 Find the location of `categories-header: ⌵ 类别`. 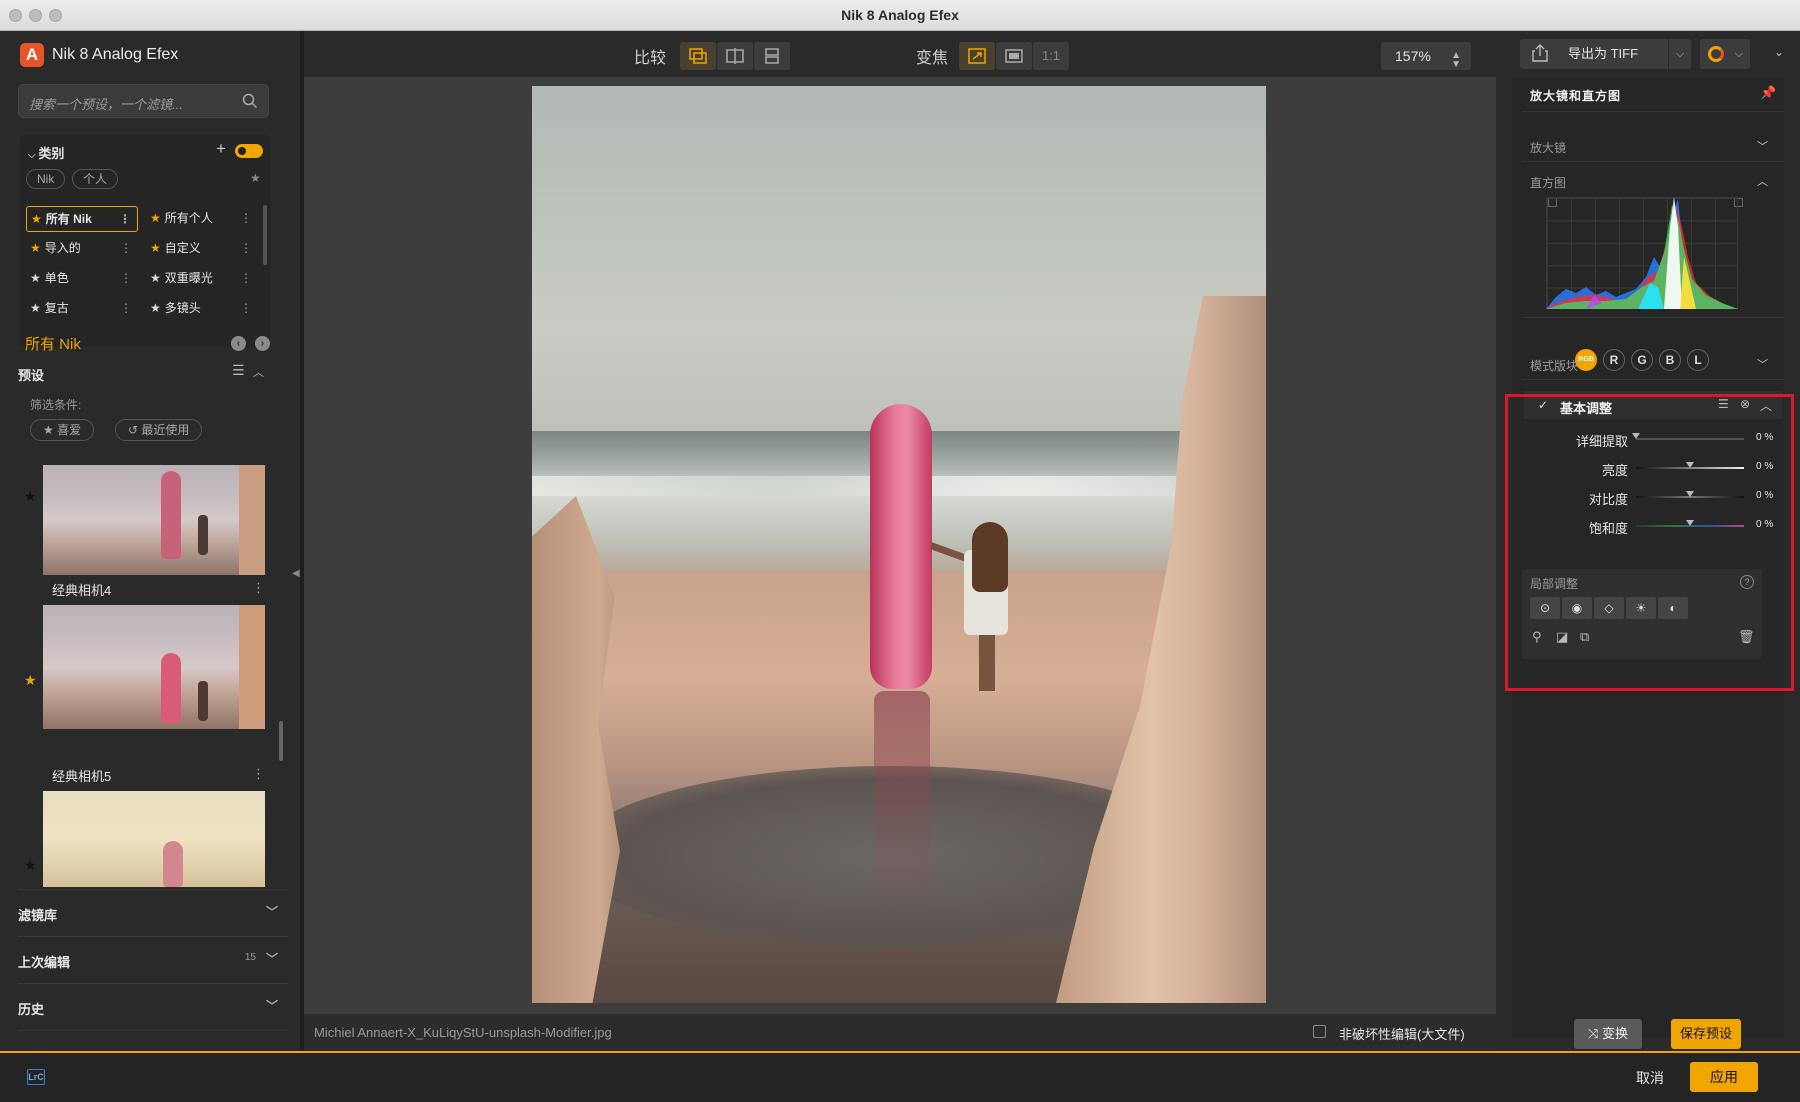

categories-header: ⌵ 类别 is located at coordinates (46, 152).